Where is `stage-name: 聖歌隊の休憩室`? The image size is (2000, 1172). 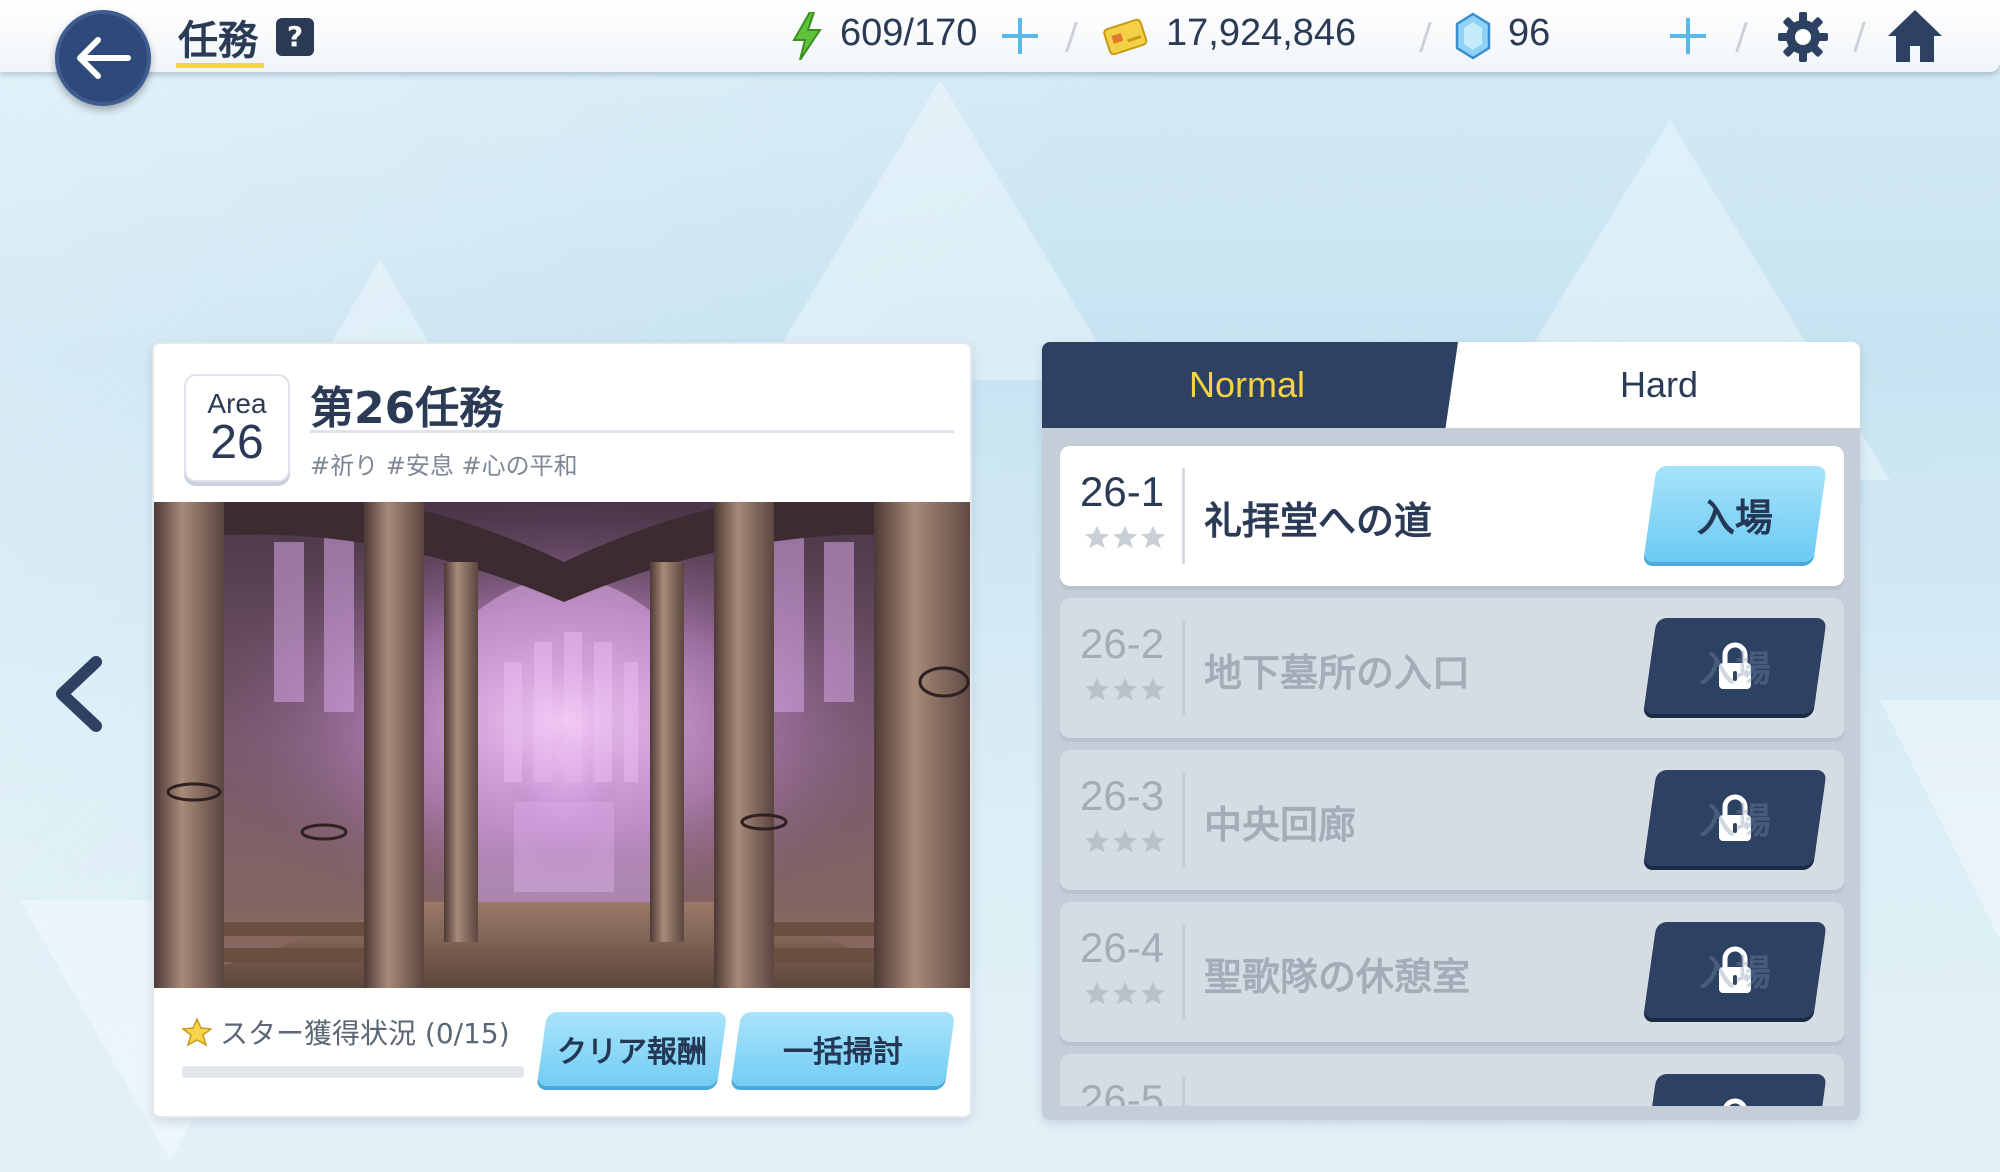
stage-name: 聖歌隊の休憩室 is located at coordinates (1337, 977).